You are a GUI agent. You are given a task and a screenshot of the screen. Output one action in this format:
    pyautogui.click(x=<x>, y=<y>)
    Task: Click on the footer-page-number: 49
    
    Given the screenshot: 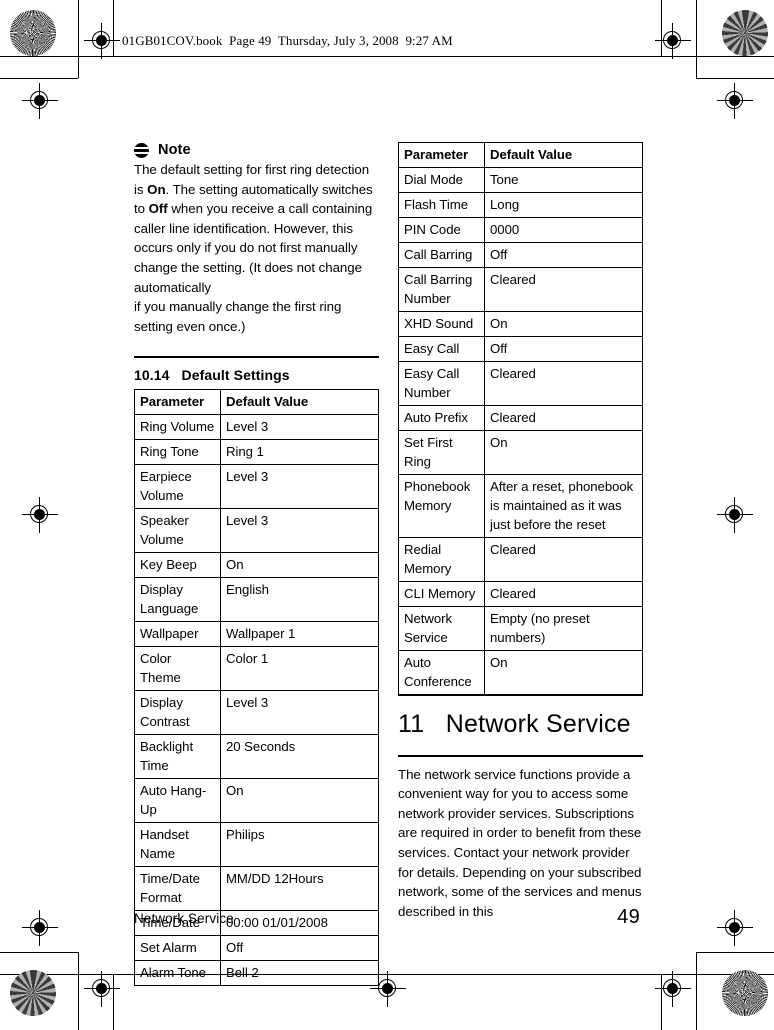 What is the action you would take?
    pyautogui.click(x=628, y=917)
    